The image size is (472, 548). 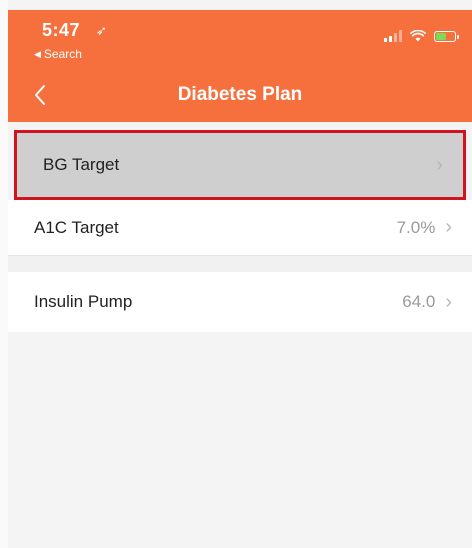 What do you see at coordinates (61, 30) in the screenshot?
I see `status-time: 5:47` at bounding box center [61, 30].